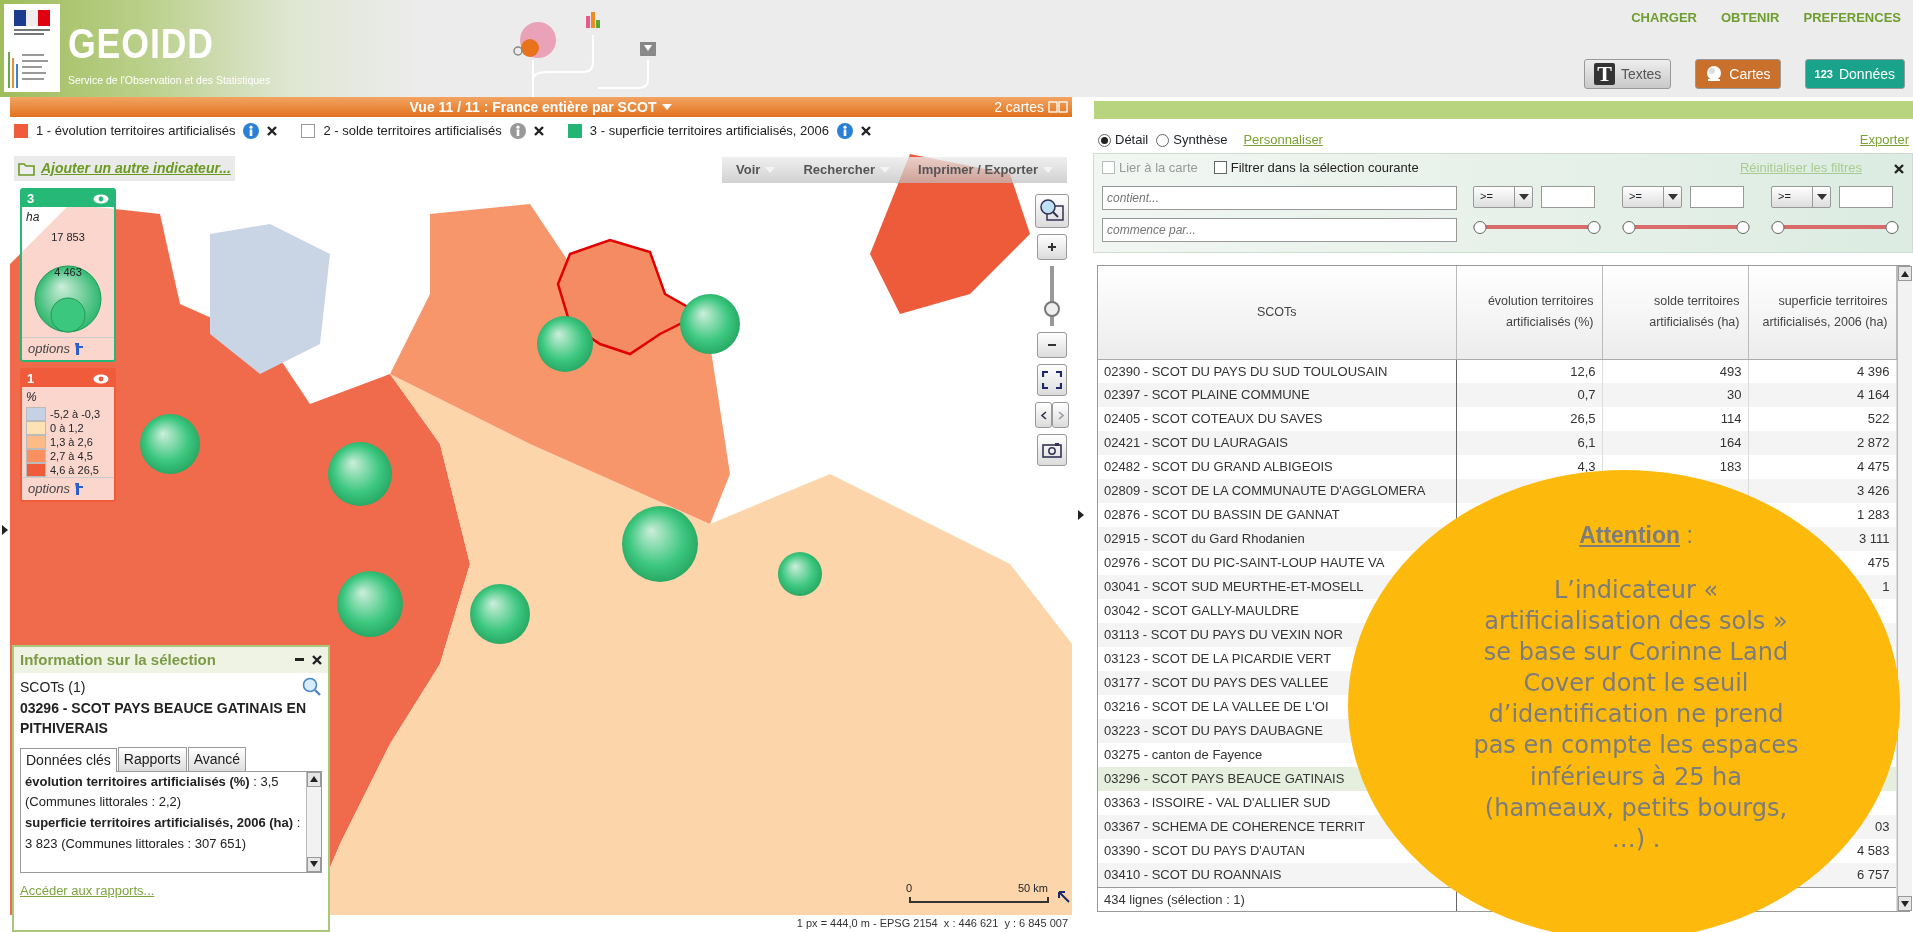 This screenshot has width=1913, height=932. What do you see at coordinates (31, 198) in the screenshot?
I see `legend-number: 3` at bounding box center [31, 198].